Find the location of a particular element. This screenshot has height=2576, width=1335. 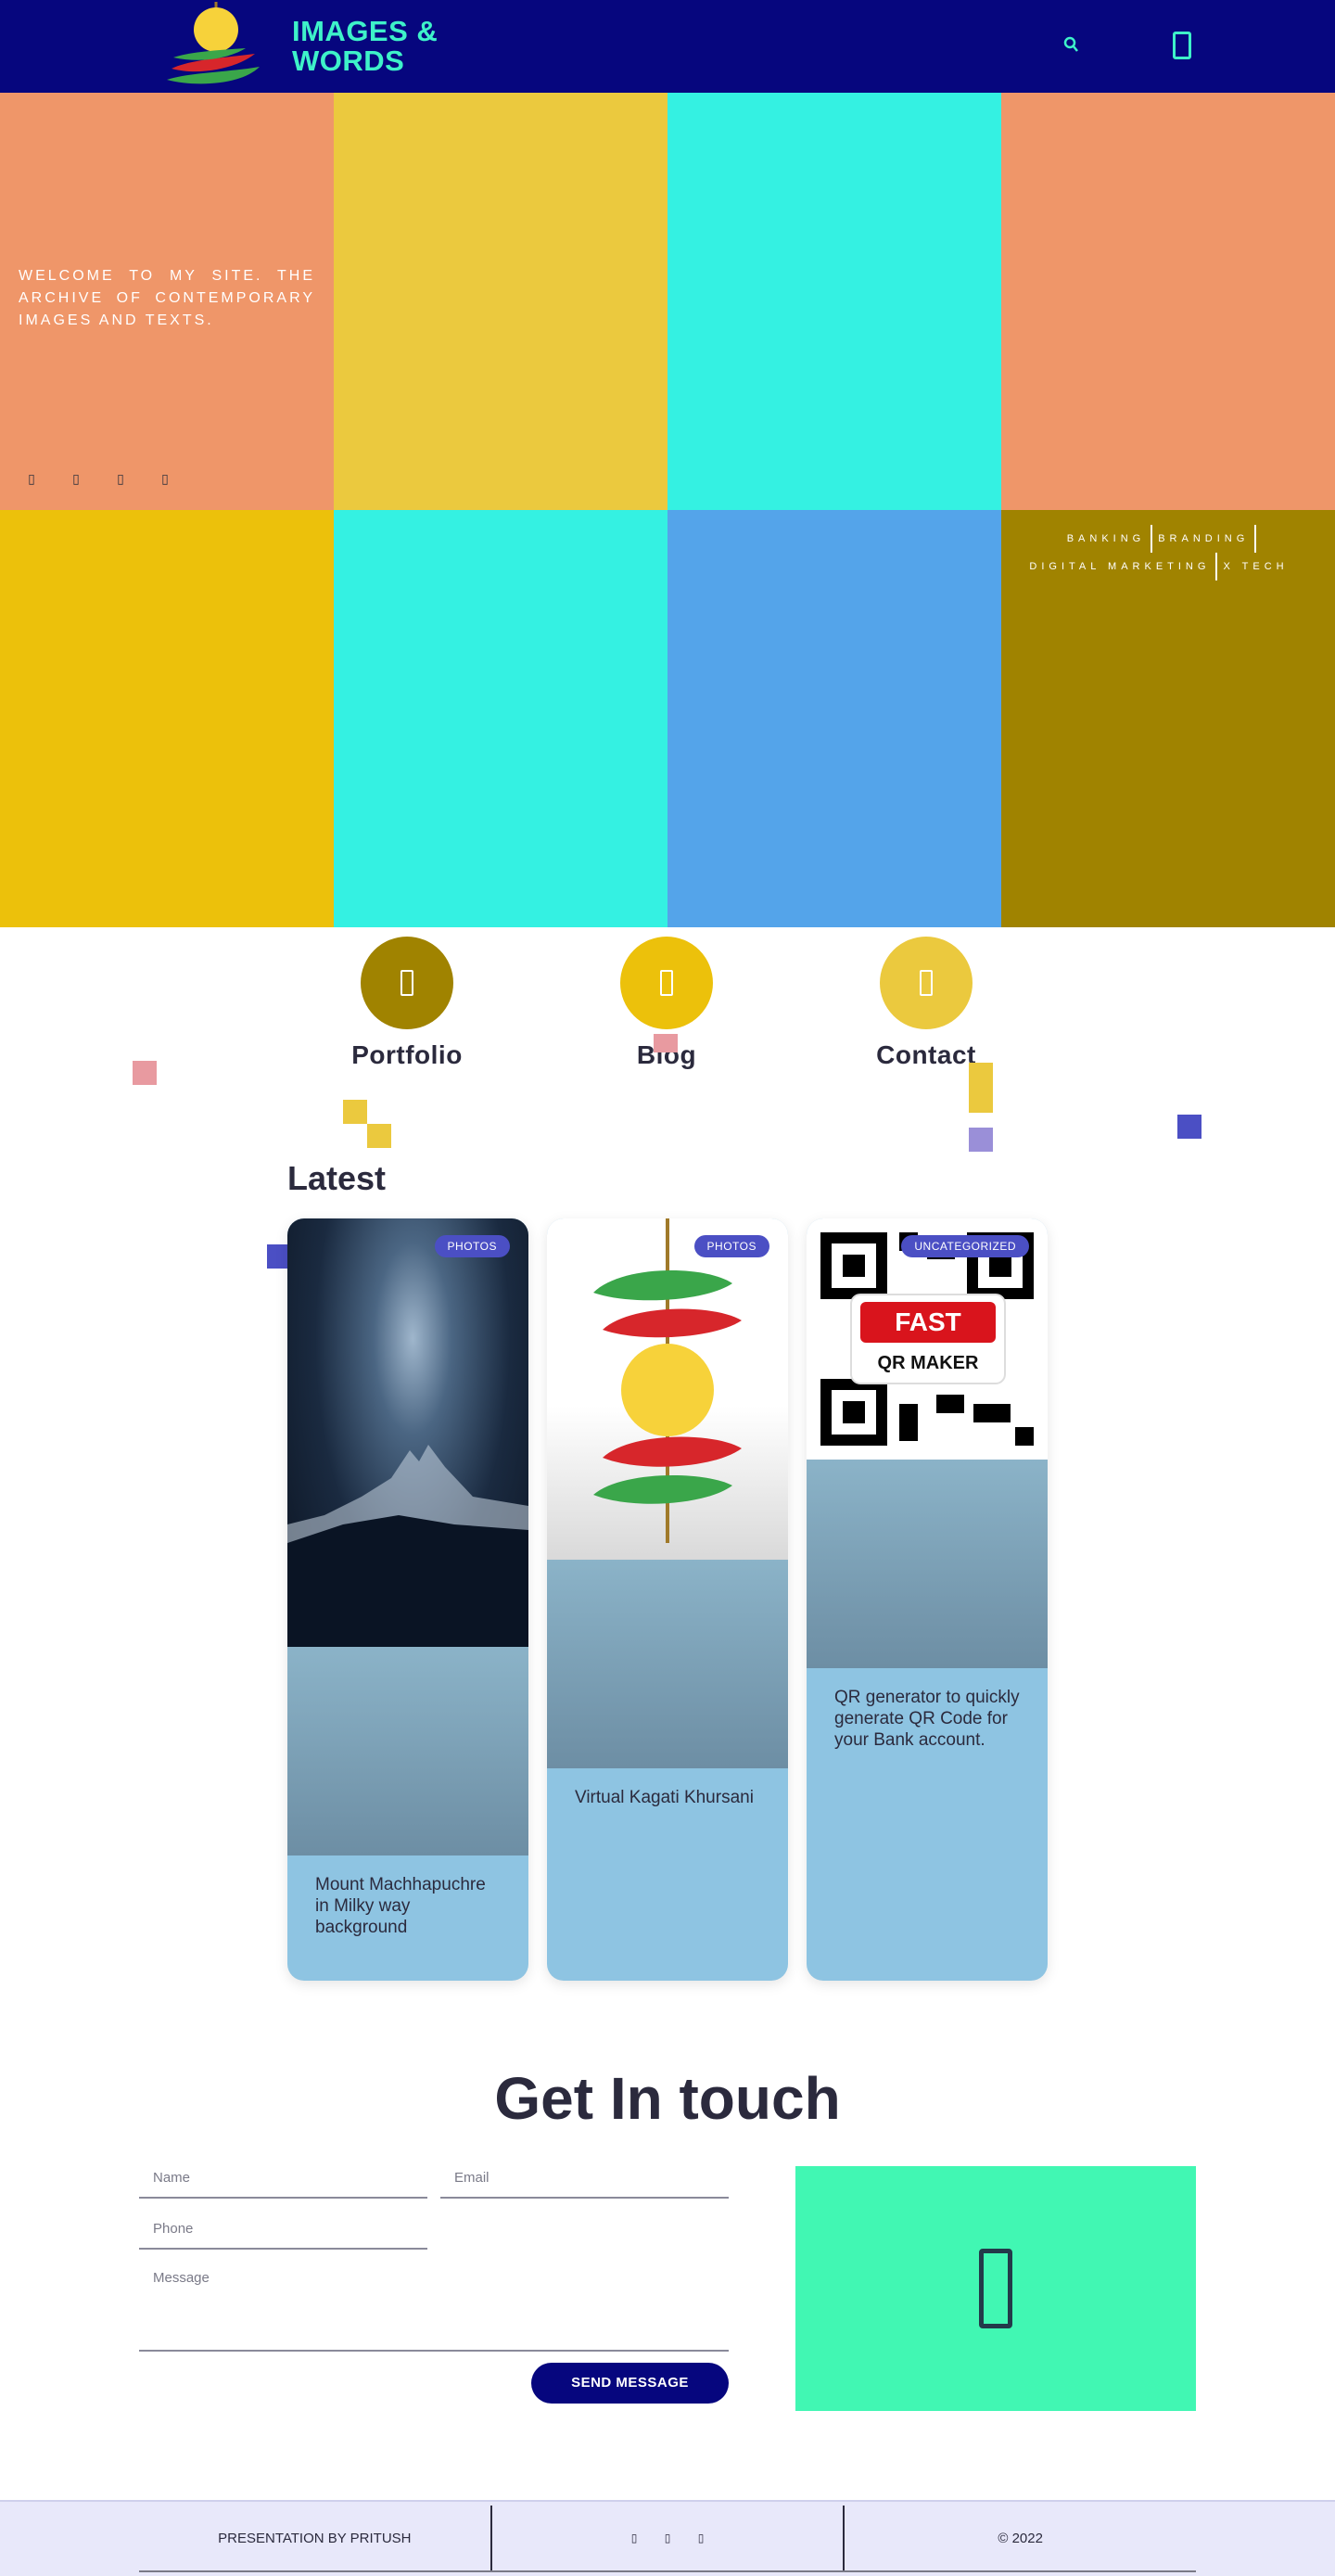

qr-image-maker-text: QR MAKER is located at coordinates (929, 1363).